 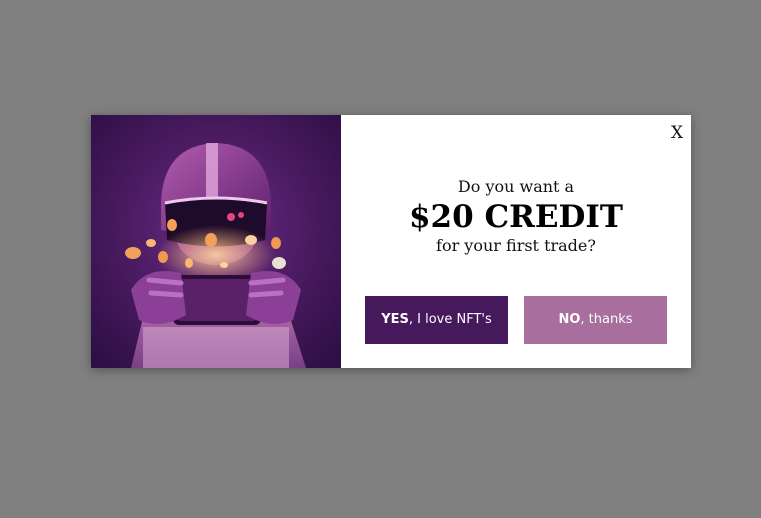 I want to click on offer-headline: $20 CREDIT, so click(x=516, y=217).